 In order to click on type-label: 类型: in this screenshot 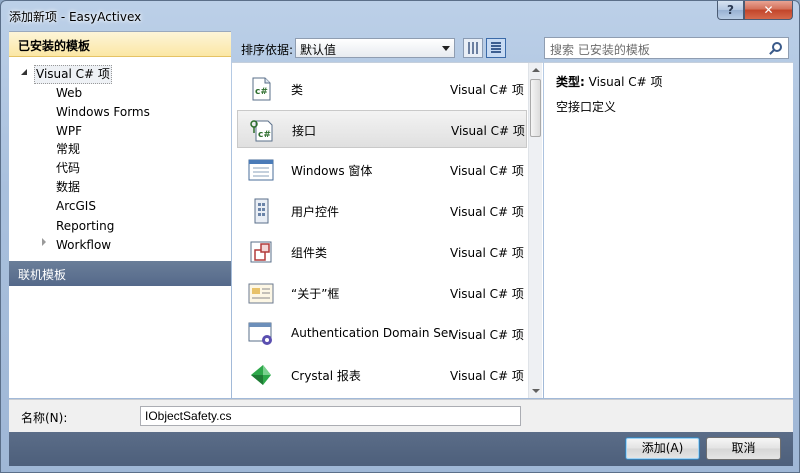, I will do `click(570, 82)`.